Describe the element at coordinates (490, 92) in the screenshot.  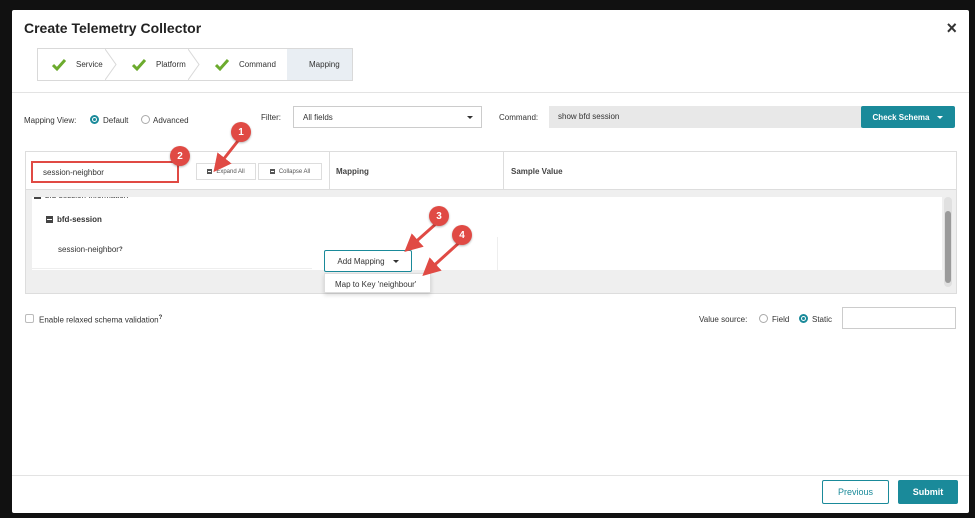
I see `divider` at that location.